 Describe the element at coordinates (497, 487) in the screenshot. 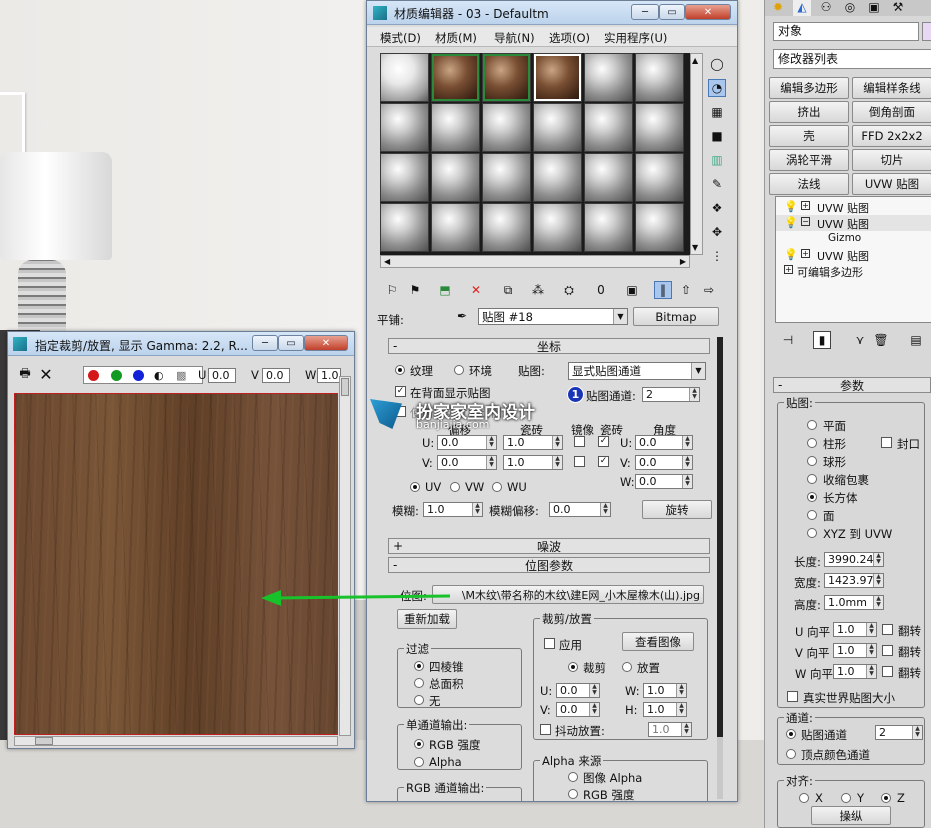

I see `wu-radio` at that location.